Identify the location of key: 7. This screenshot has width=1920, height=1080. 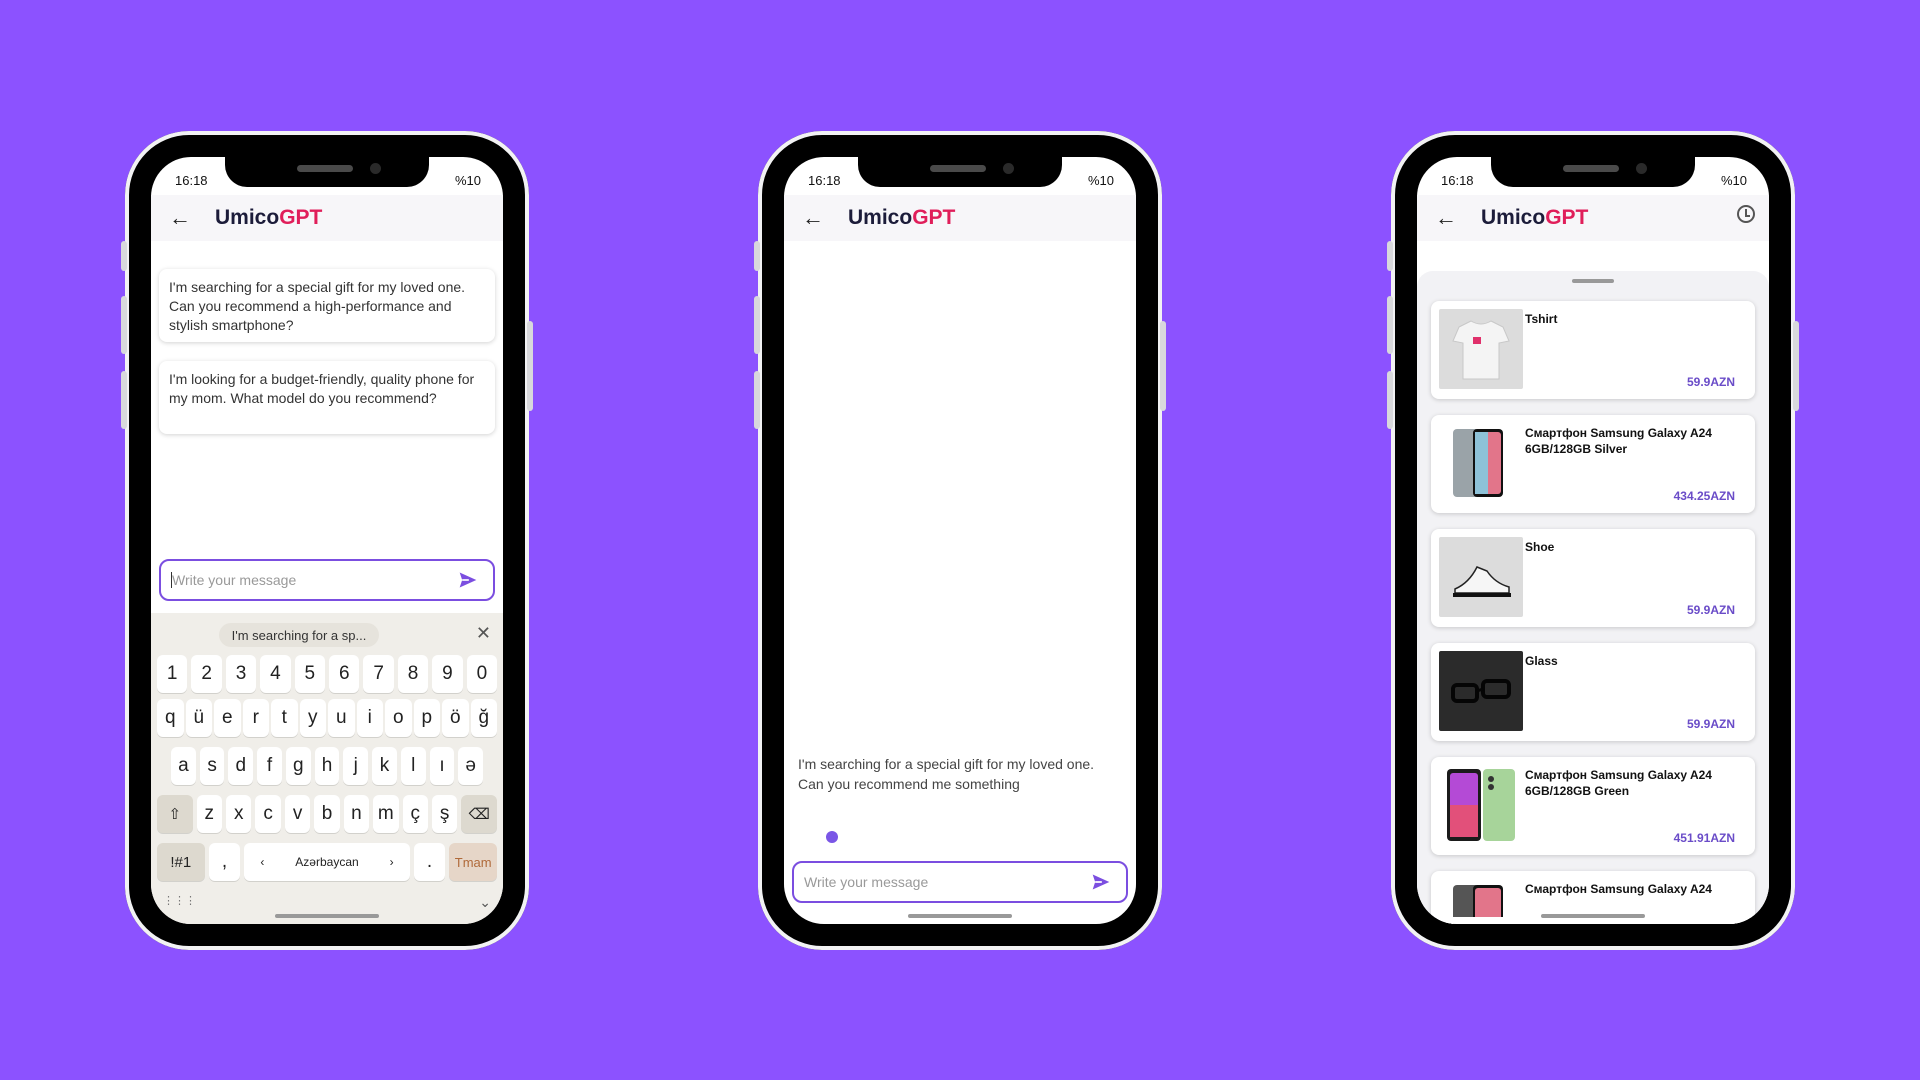
(378, 674).